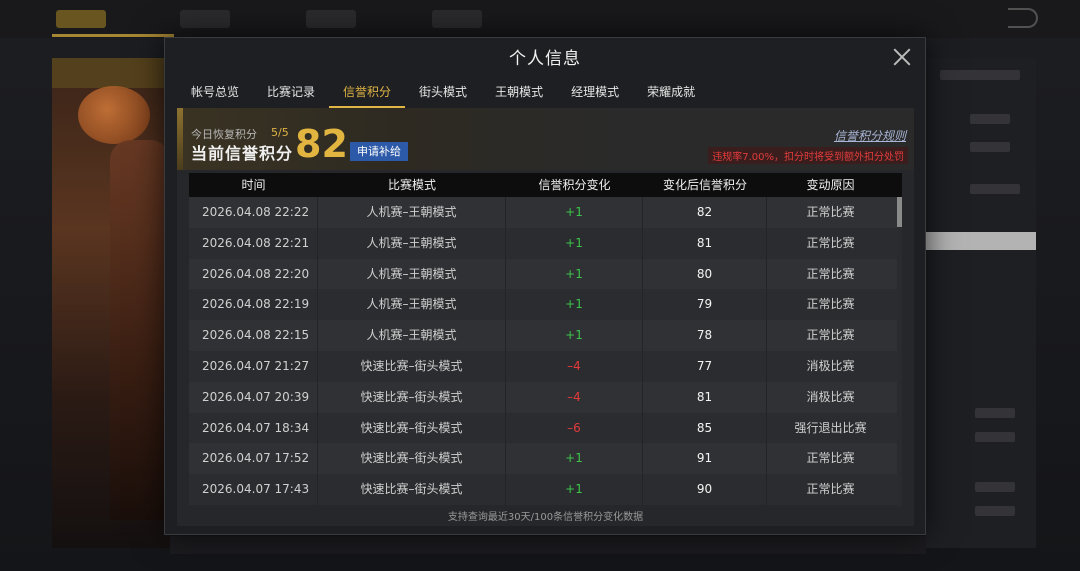 The image size is (1080, 571). I want to click on background-player-card-header, so click(112, 73).